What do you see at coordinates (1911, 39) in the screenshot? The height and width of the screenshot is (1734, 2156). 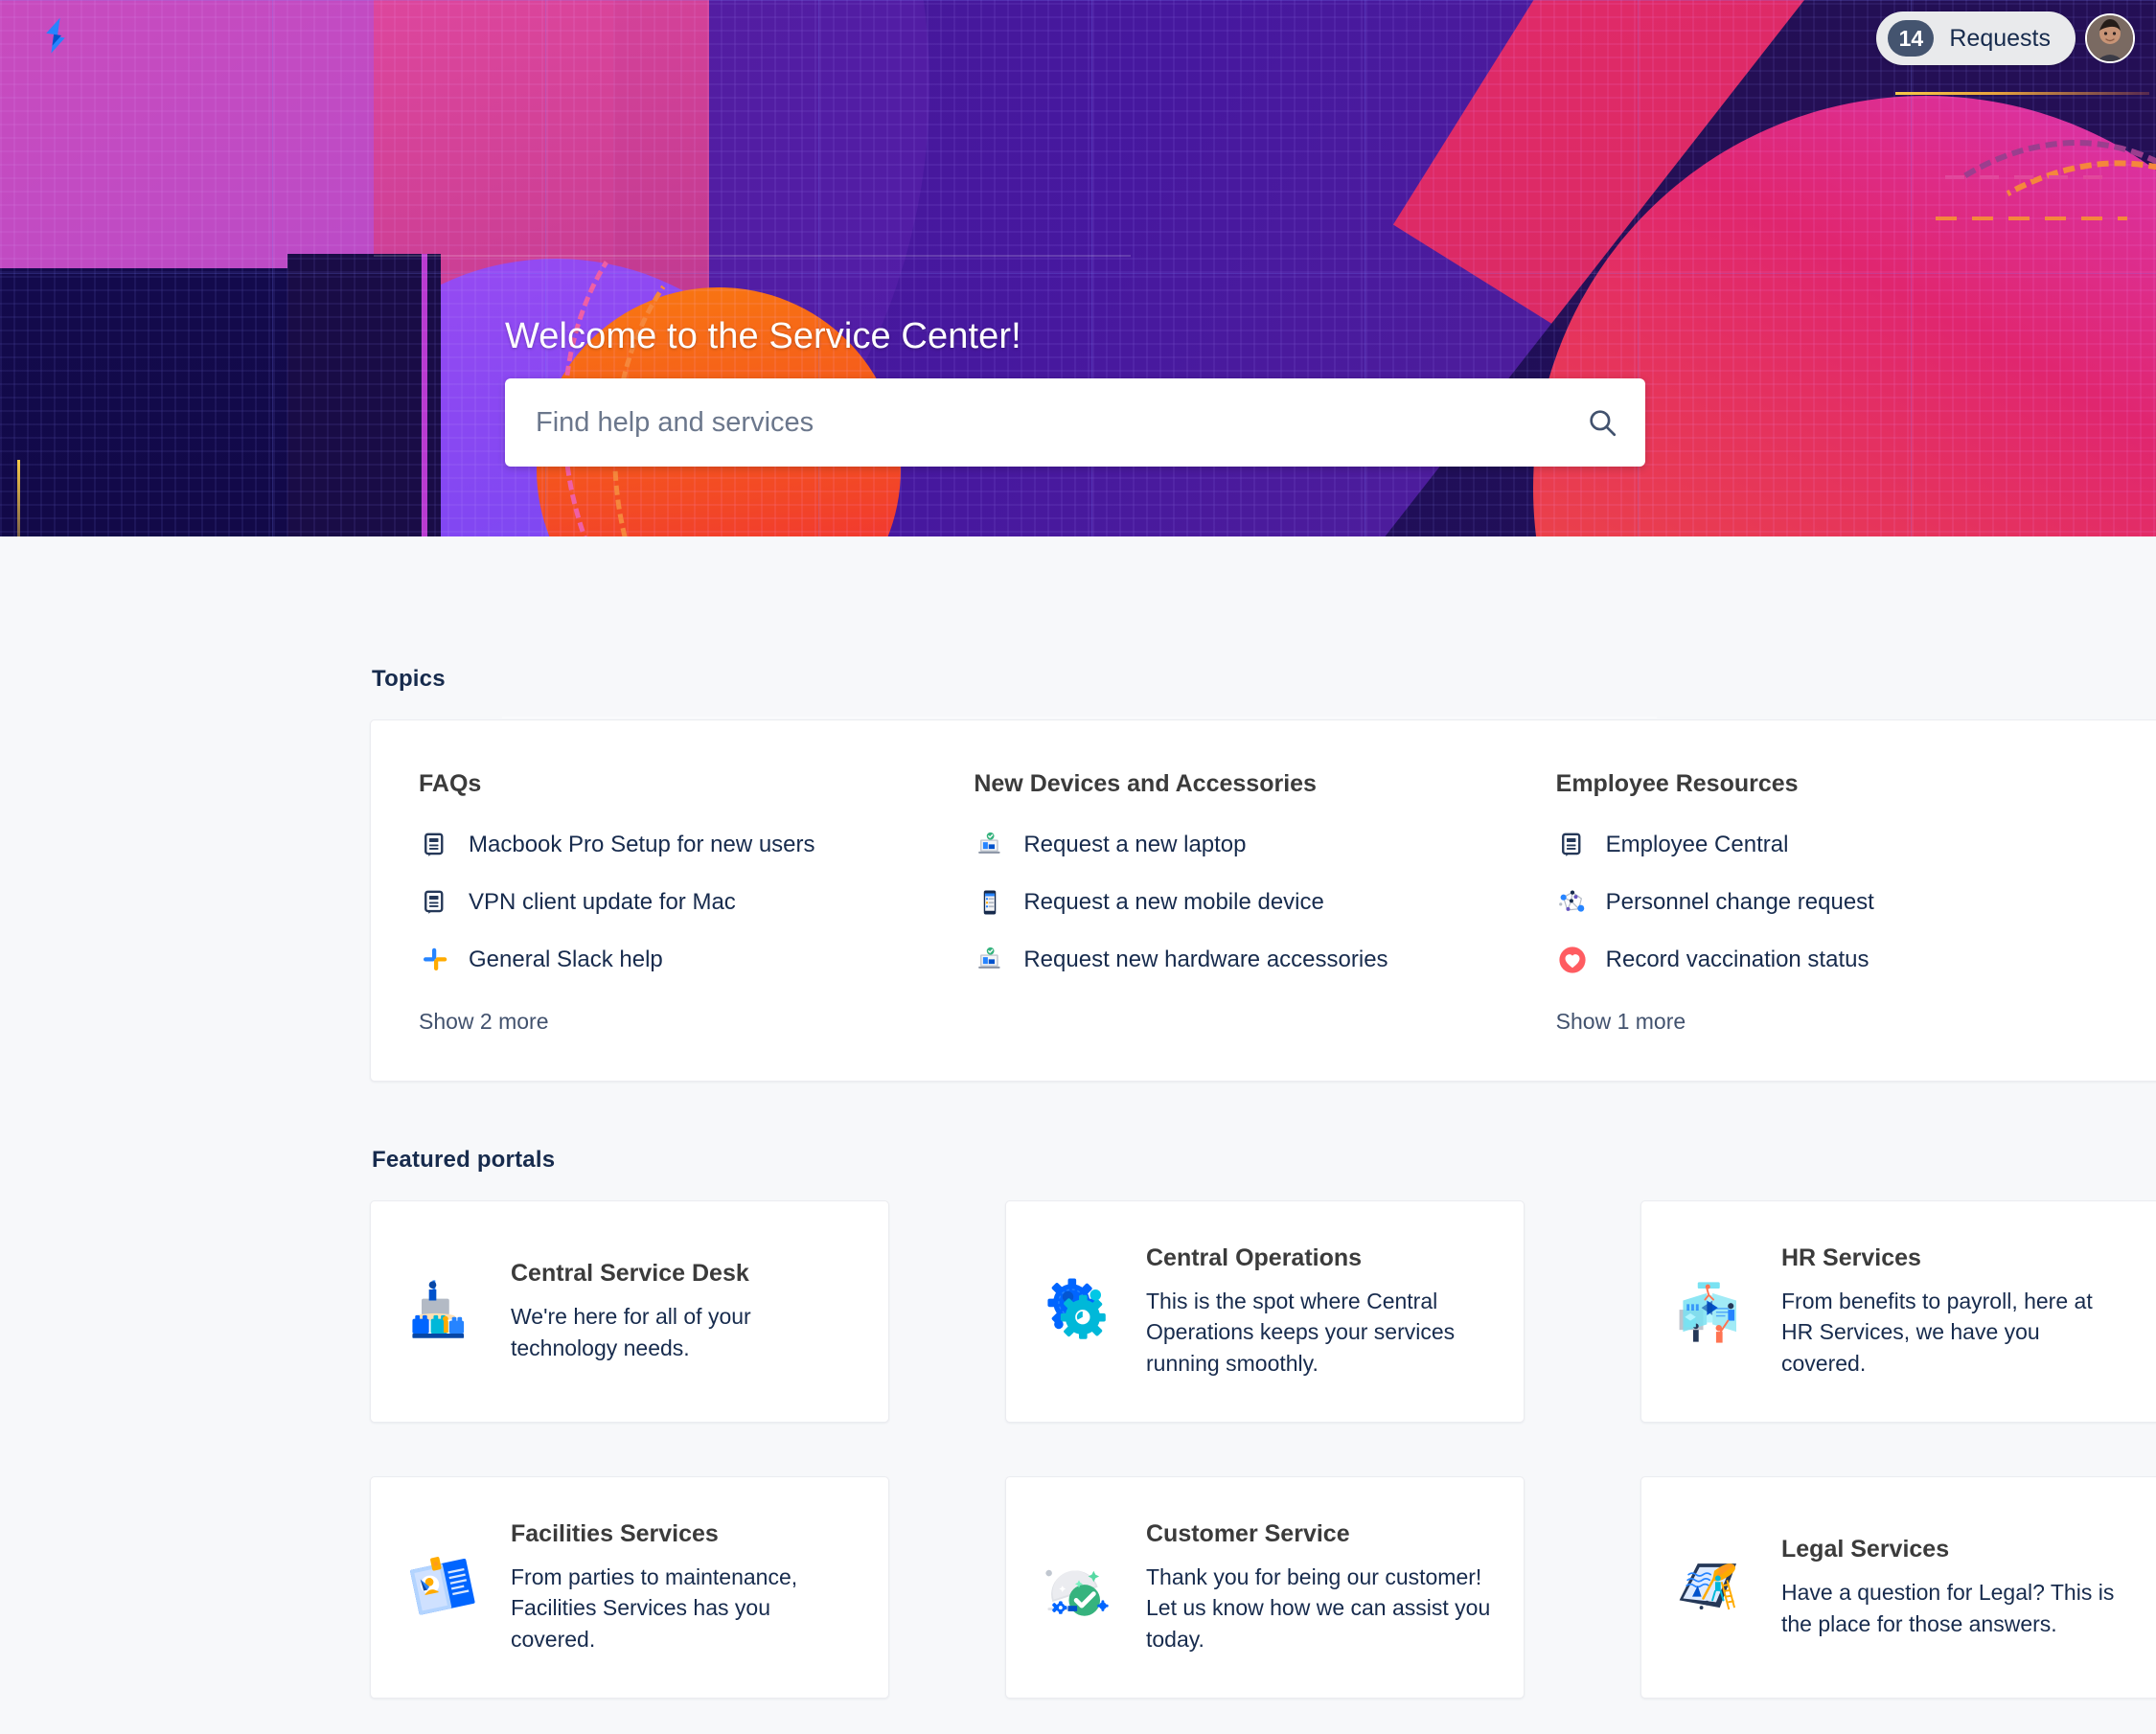 I see `requests-count-badge: 14` at bounding box center [1911, 39].